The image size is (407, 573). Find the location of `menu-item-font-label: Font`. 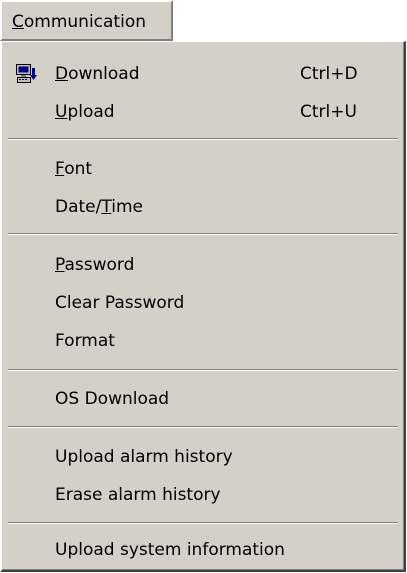

menu-item-font-label: Font is located at coordinates (73, 169).